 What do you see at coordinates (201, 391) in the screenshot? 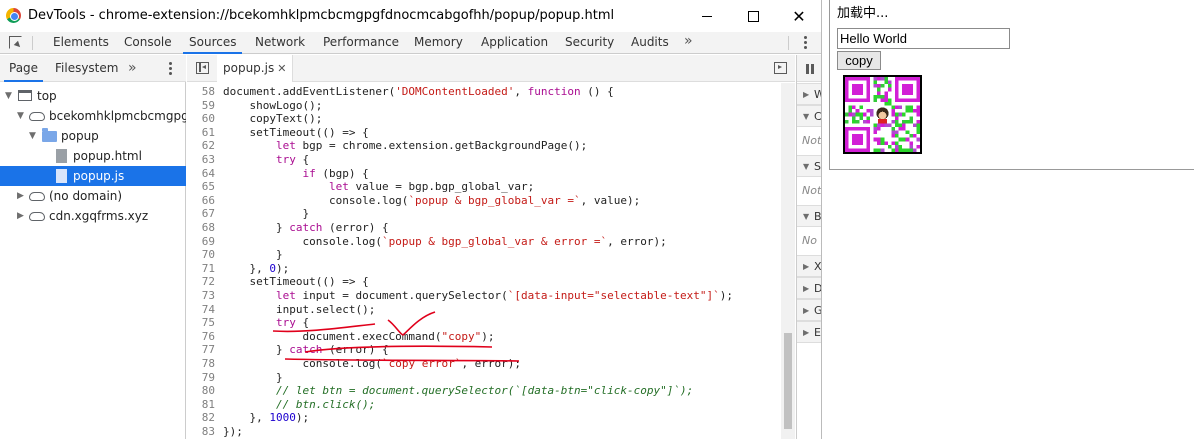
I see `line-number: 80` at bounding box center [201, 391].